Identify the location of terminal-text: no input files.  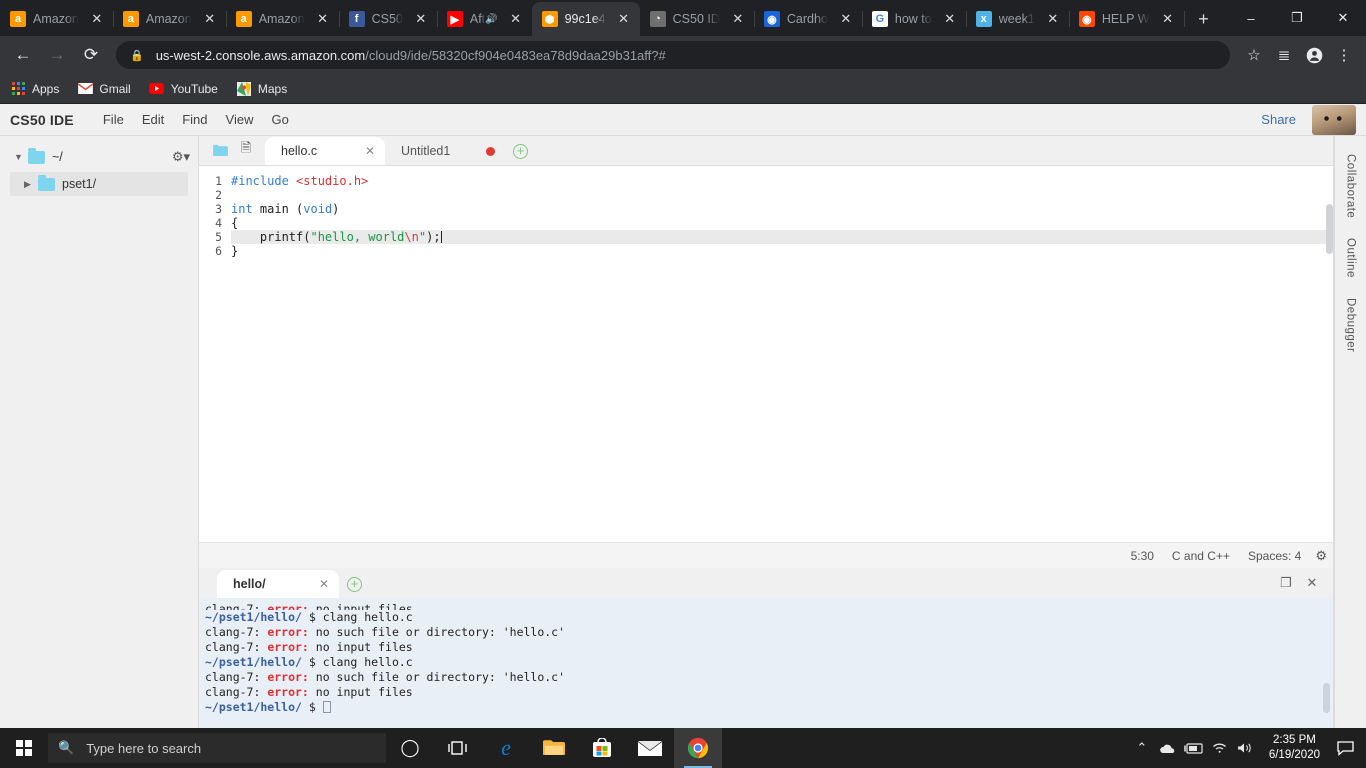
(360, 692).